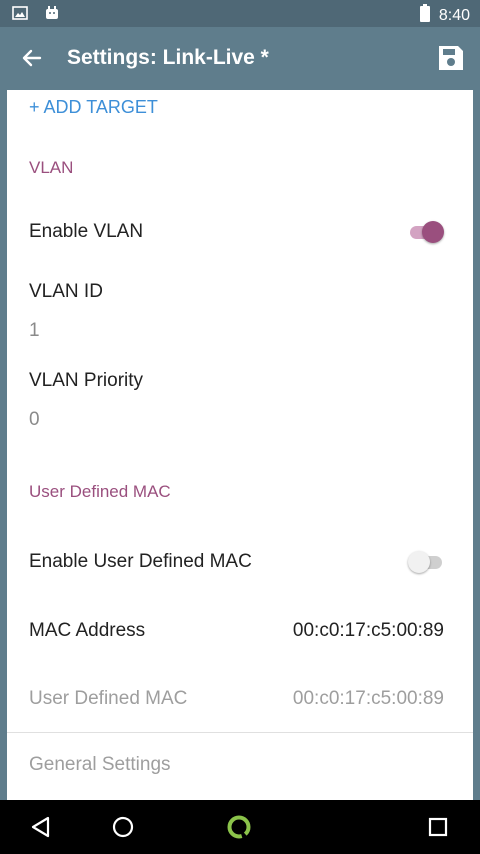 This screenshot has height=854, width=480. What do you see at coordinates (32, 58) in the screenshot?
I see `arrow-back-icon` at bounding box center [32, 58].